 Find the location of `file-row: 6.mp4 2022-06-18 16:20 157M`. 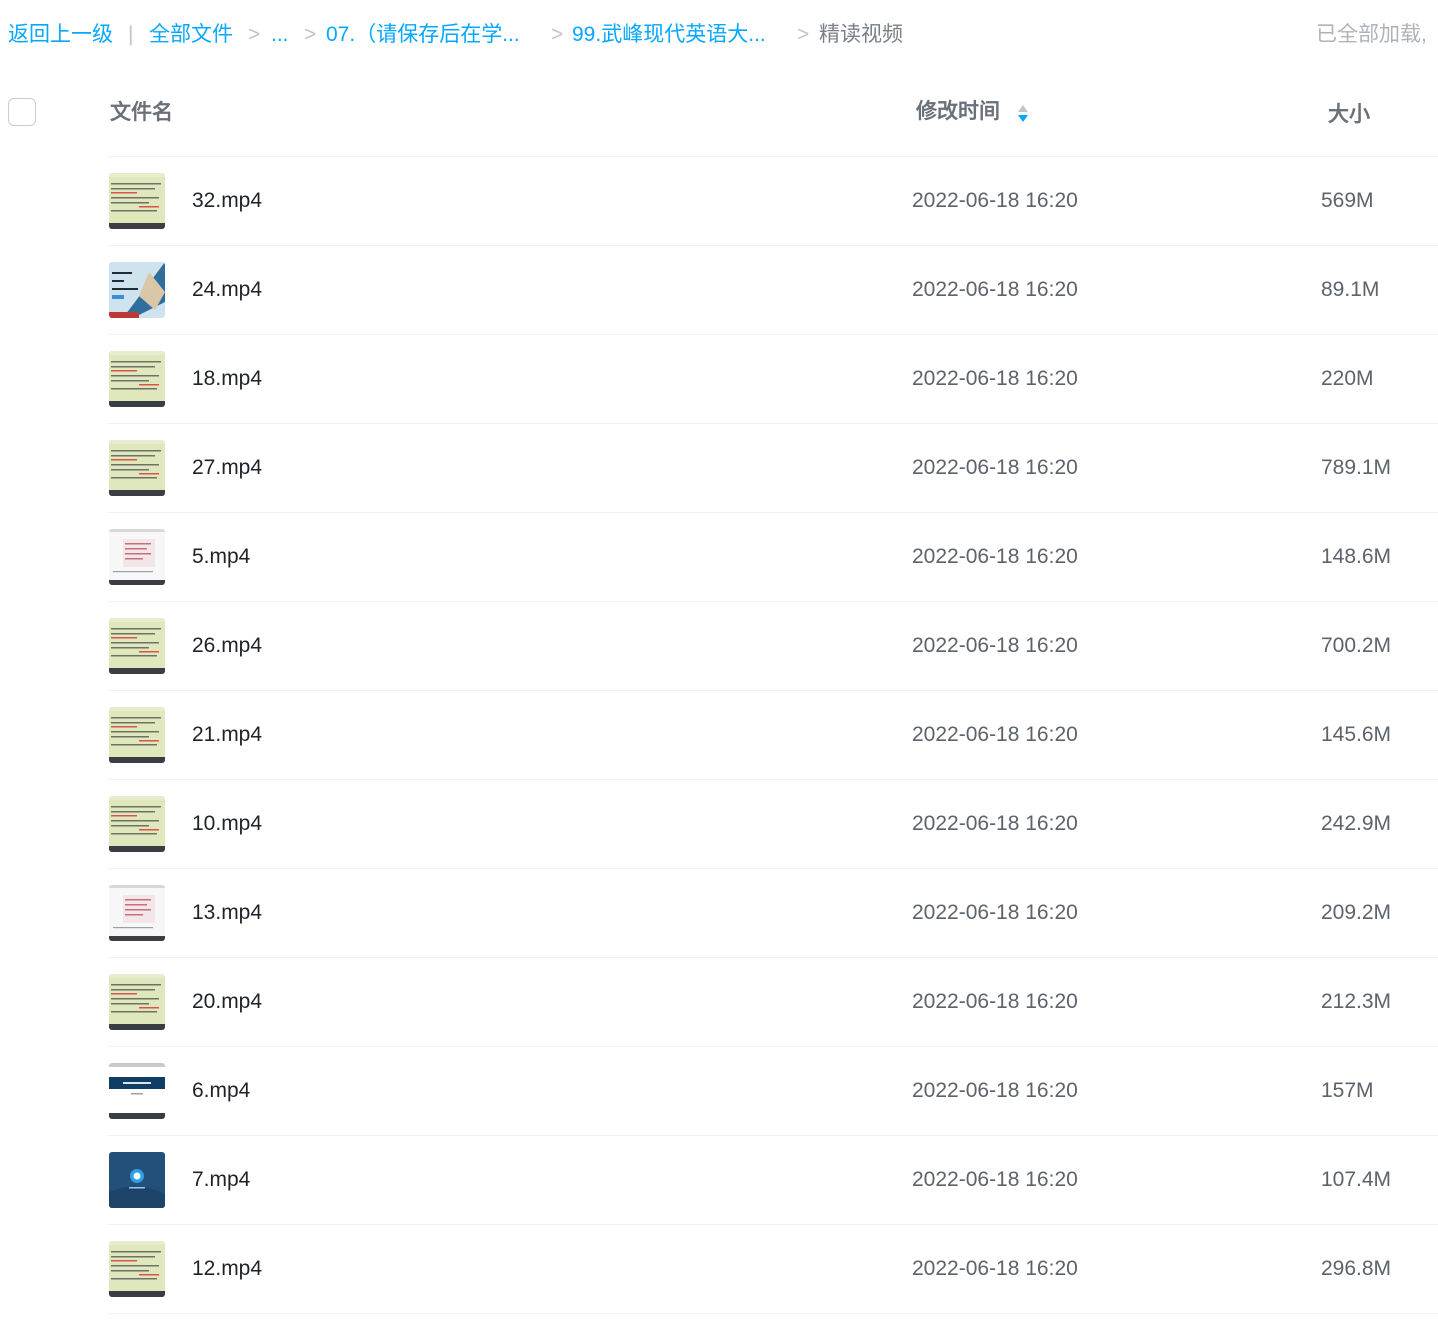

file-row: 6.mp4 2022-06-18 16:20 157M is located at coordinates (719, 1091).